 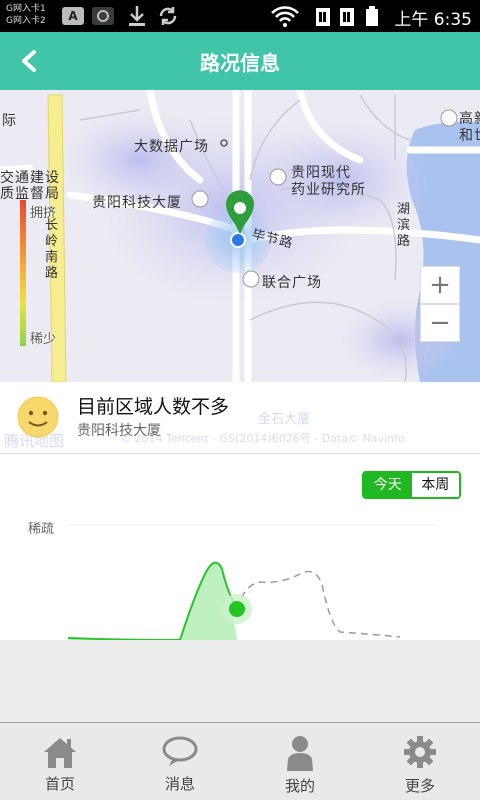 I want to click on status-clock: 上午 6:35, so click(x=433, y=20).